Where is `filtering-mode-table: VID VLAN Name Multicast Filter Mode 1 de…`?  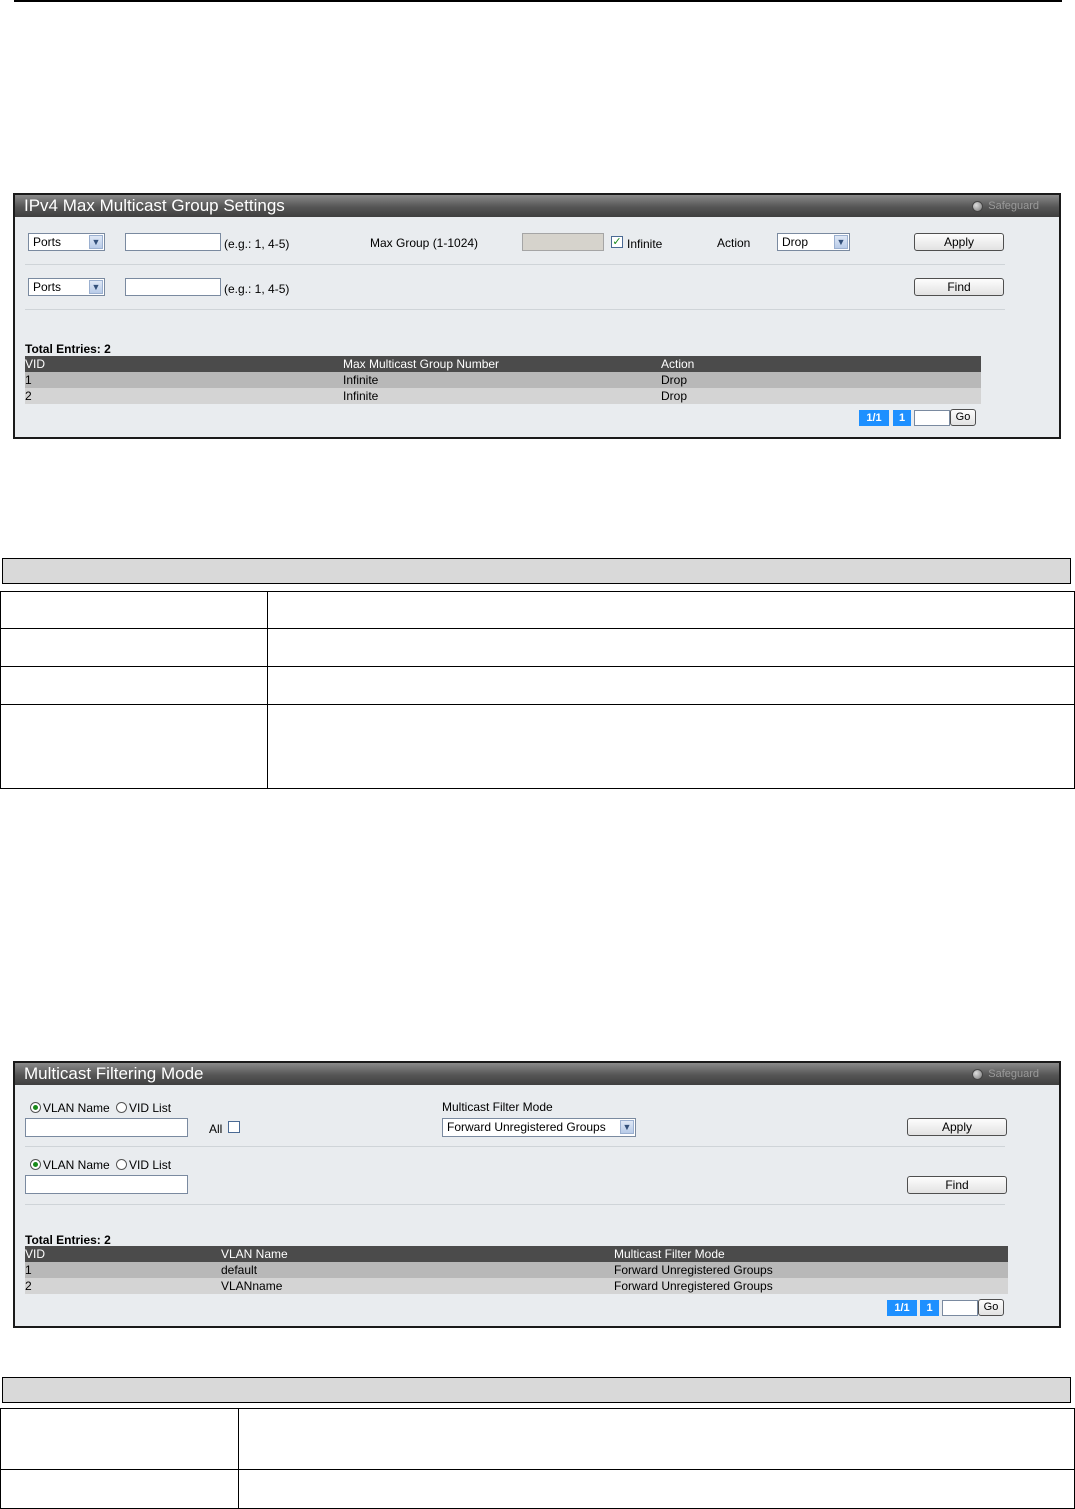 filtering-mode-table: VID VLAN Name Multicast Filter Mode 1 de… is located at coordinates (516, 1270).